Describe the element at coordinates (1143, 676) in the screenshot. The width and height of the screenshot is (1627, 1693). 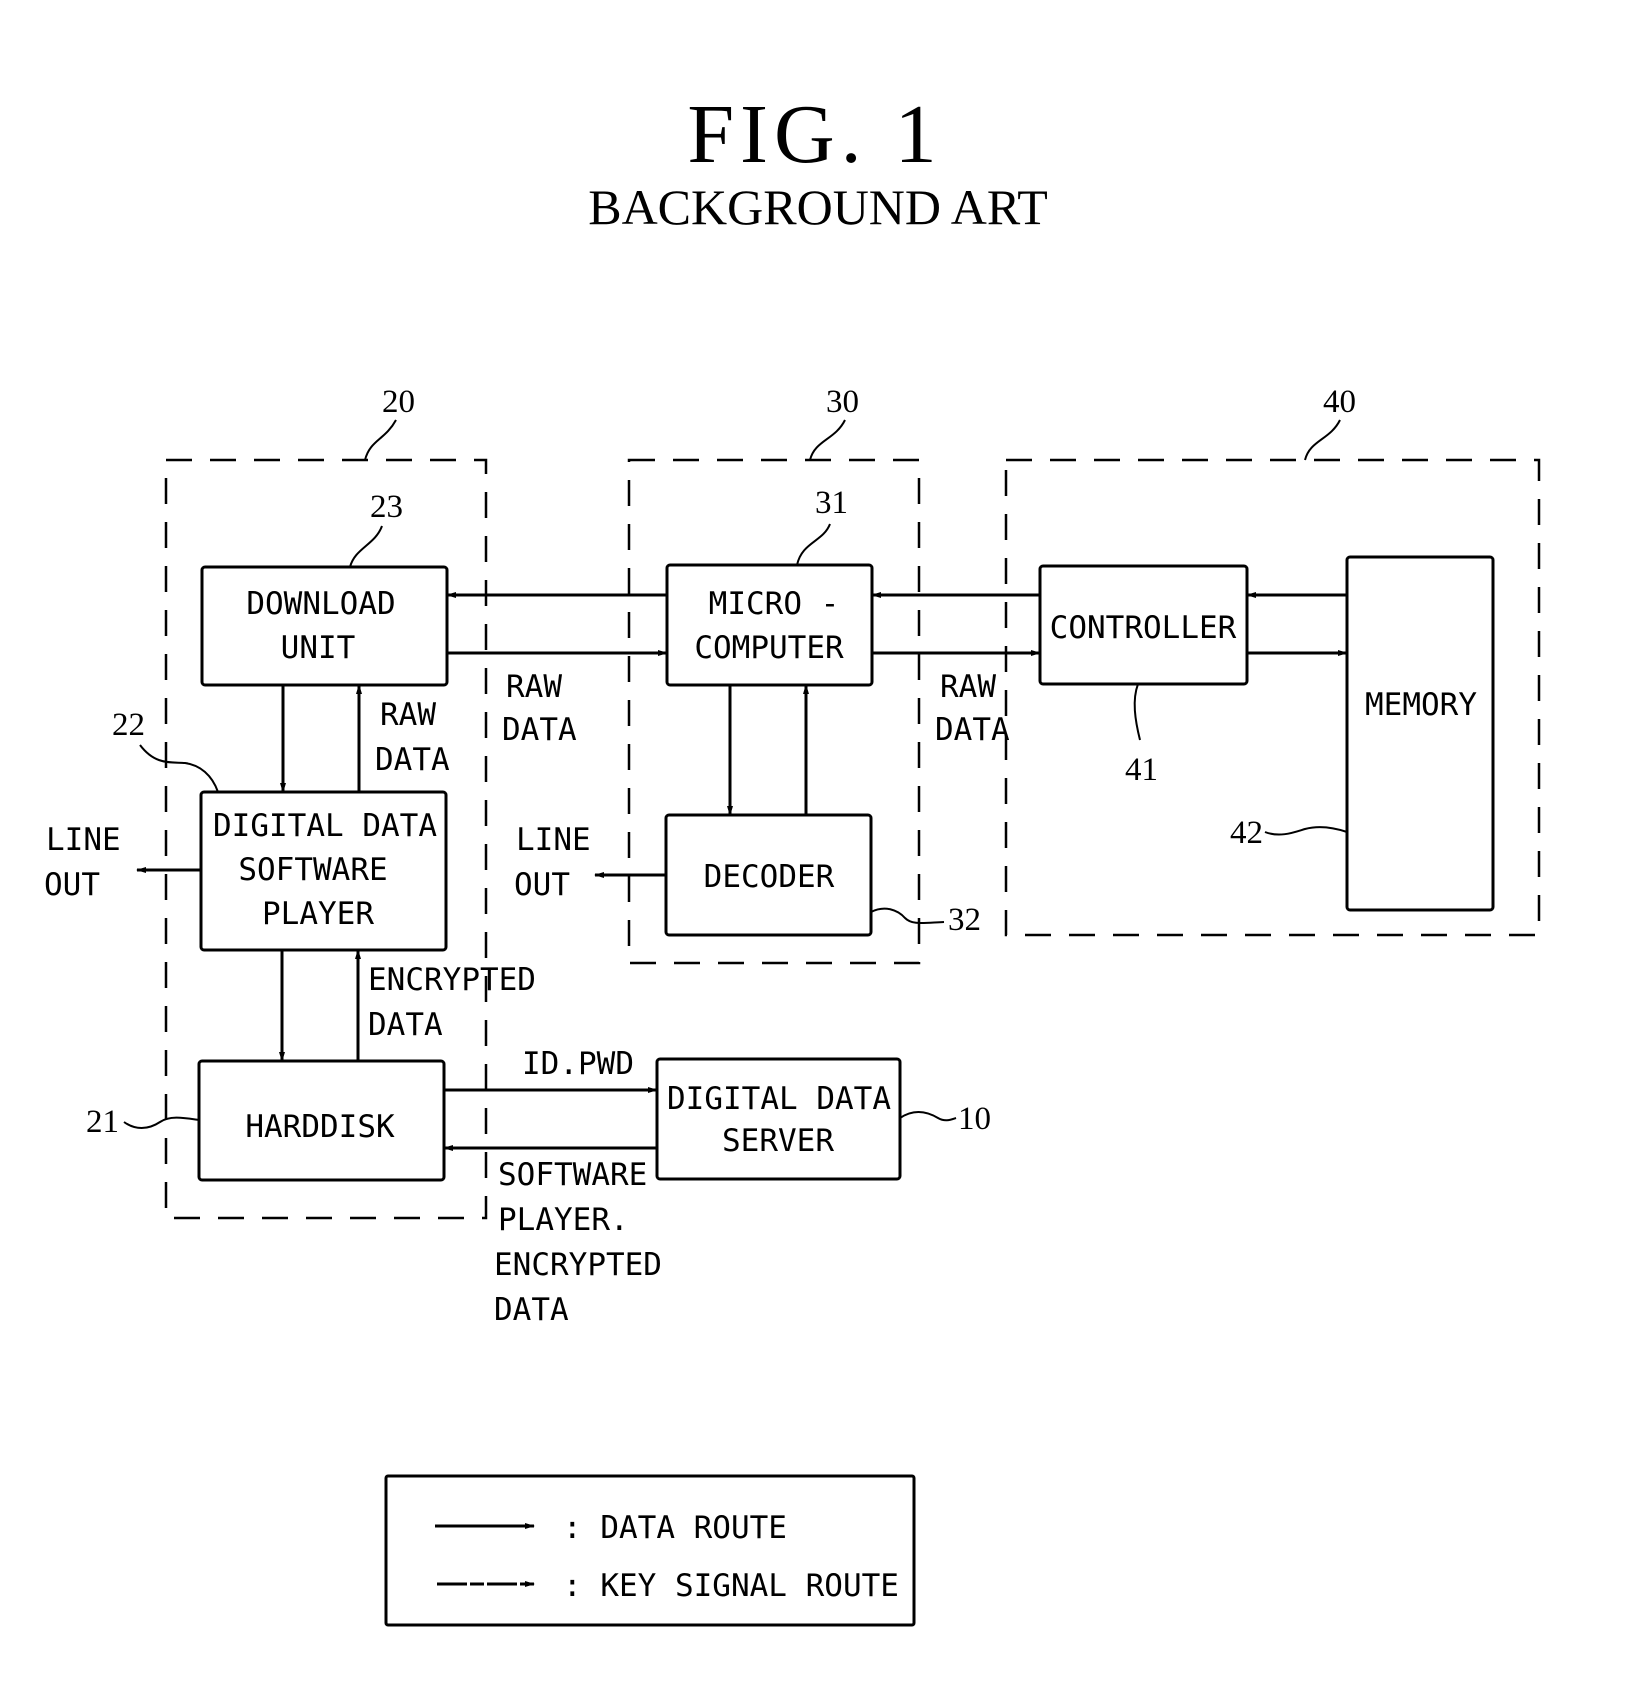
I see `block-controller: CONTROLLER 41` at that location.